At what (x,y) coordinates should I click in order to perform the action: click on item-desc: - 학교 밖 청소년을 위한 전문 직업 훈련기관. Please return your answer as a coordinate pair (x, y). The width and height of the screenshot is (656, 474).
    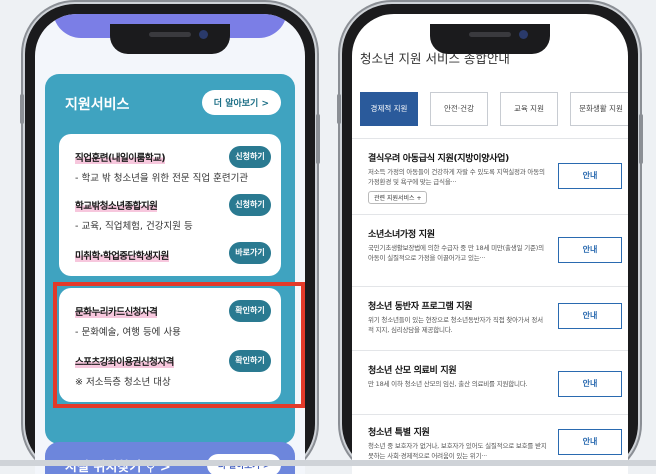
    Looking at the image, I should click on (162, 178).